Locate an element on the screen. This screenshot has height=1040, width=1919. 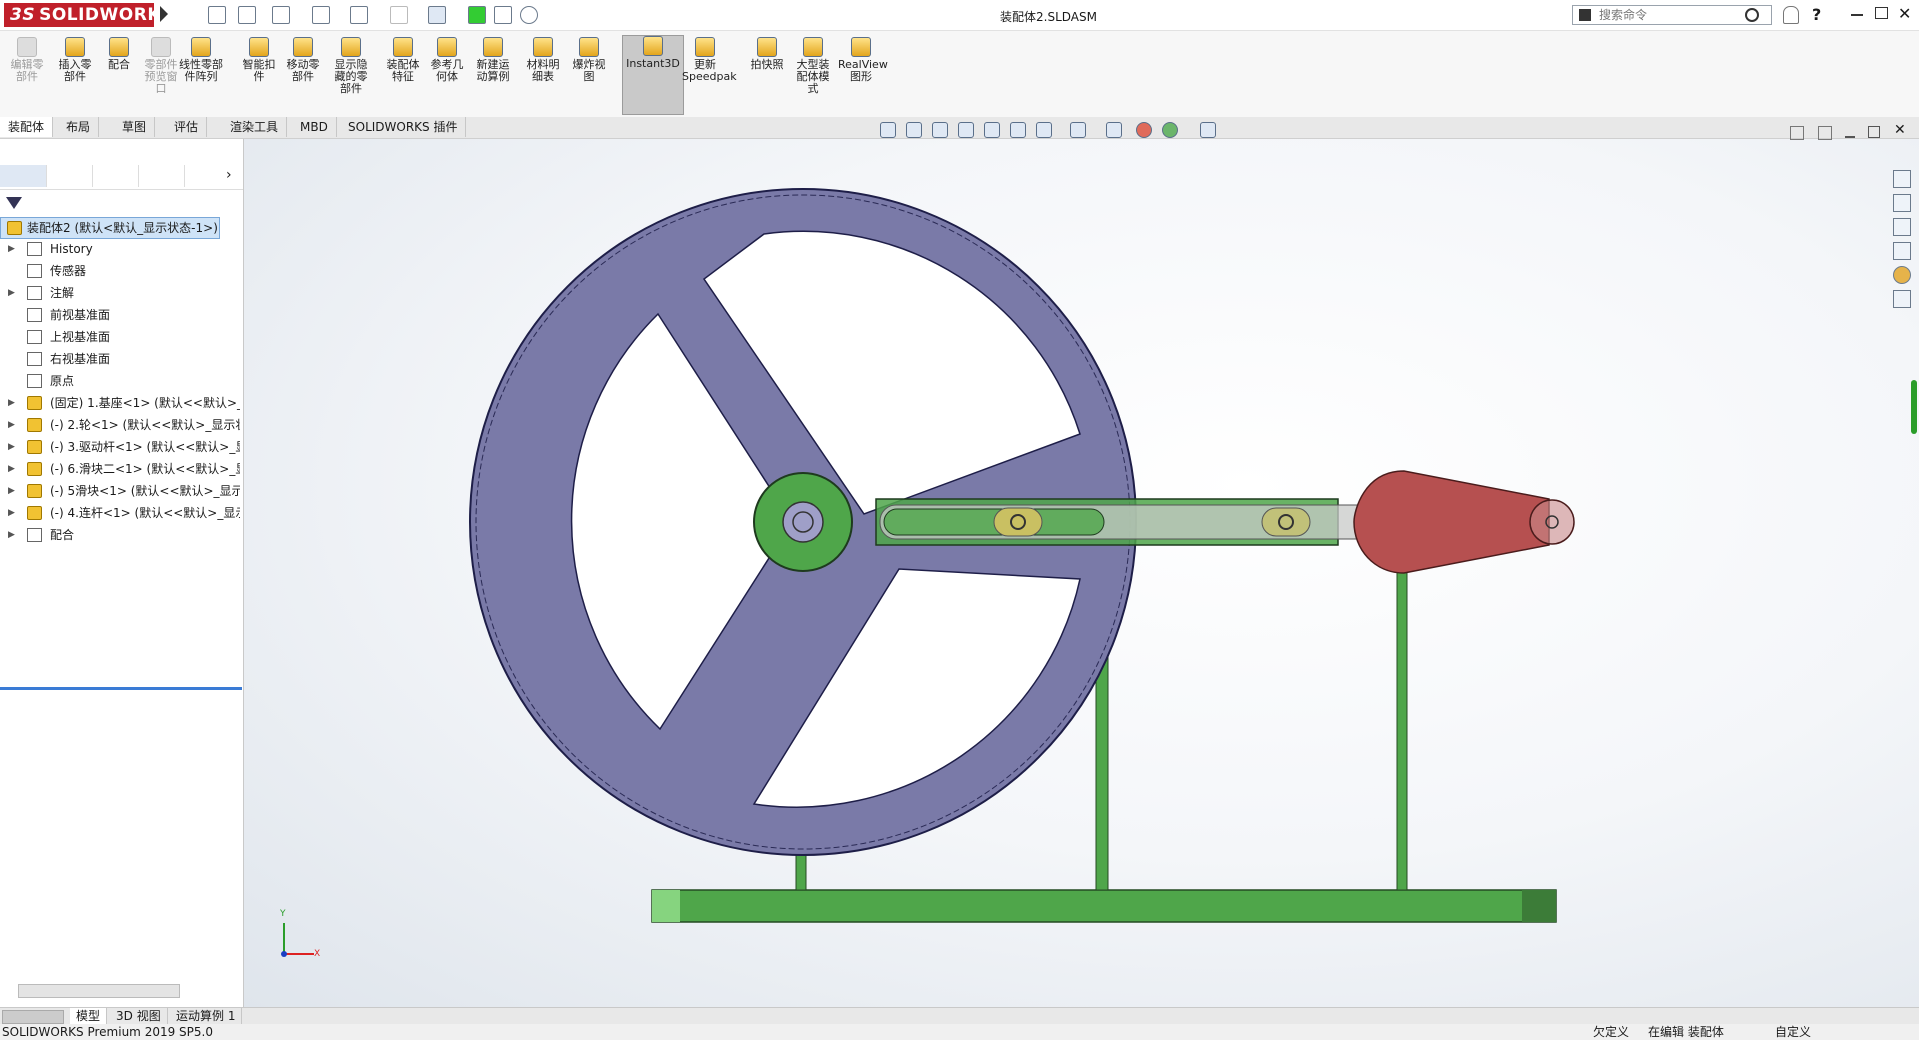
task-pane-scroll-handle is located at coordinates (1914, 407).